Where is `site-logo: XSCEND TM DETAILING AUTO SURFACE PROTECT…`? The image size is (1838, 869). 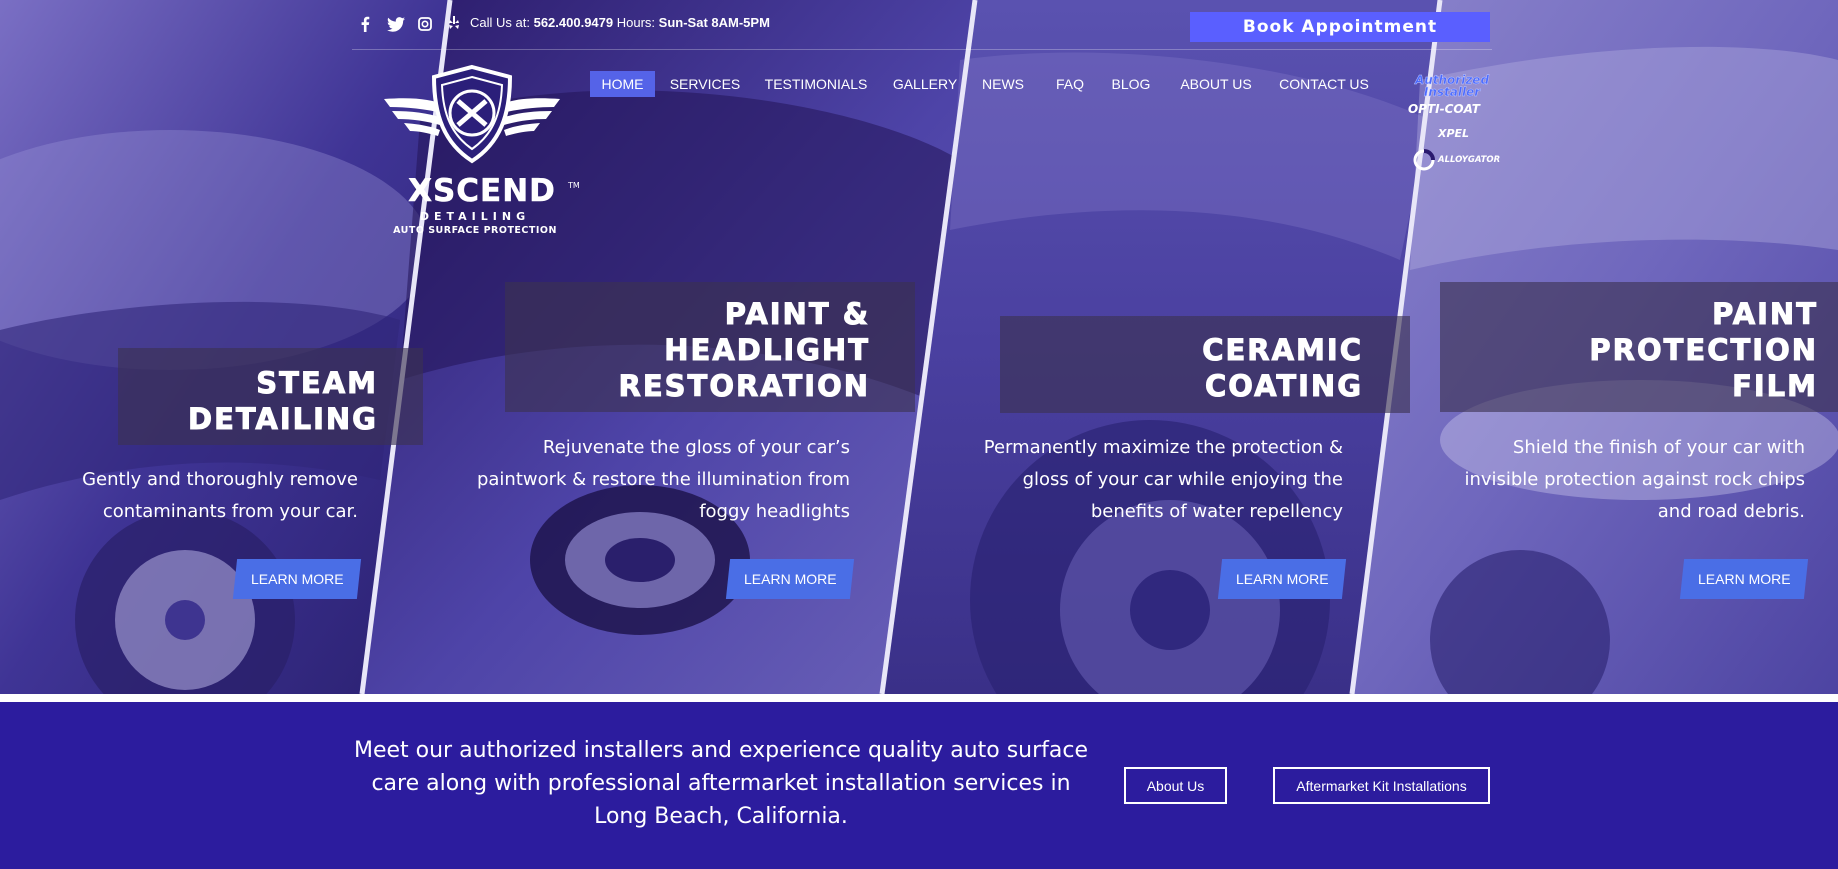 site-logo: XSCEND TM DETAILING AUTO SURFACE PROTECT… is located at coordinates (482, 149).